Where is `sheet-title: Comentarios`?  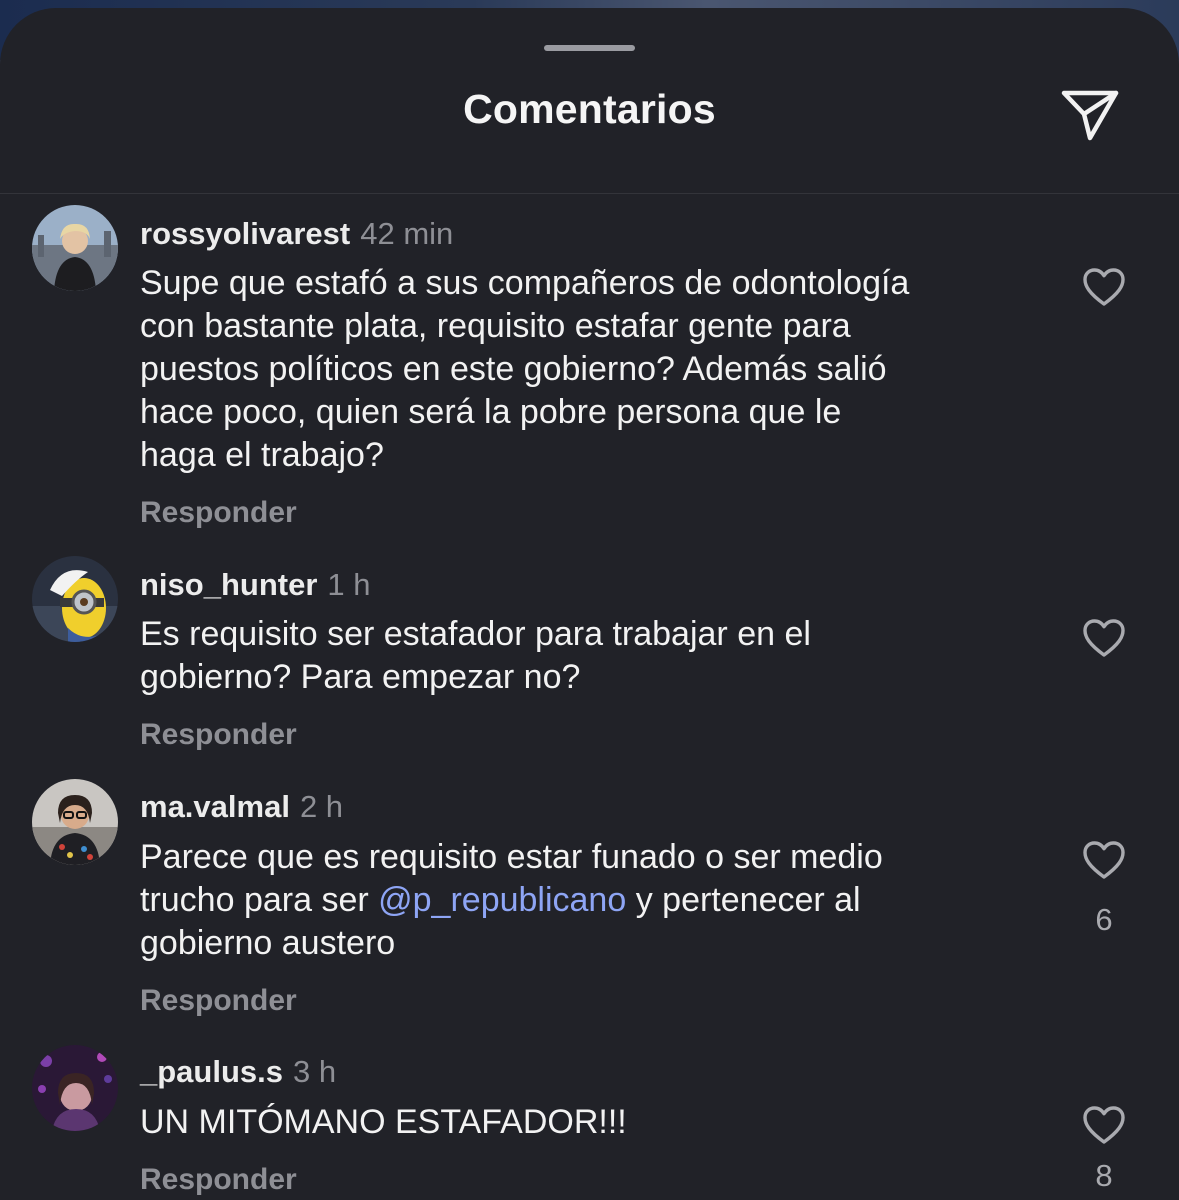 sheet-title: Comentarios is located at coordinates (589, 109).